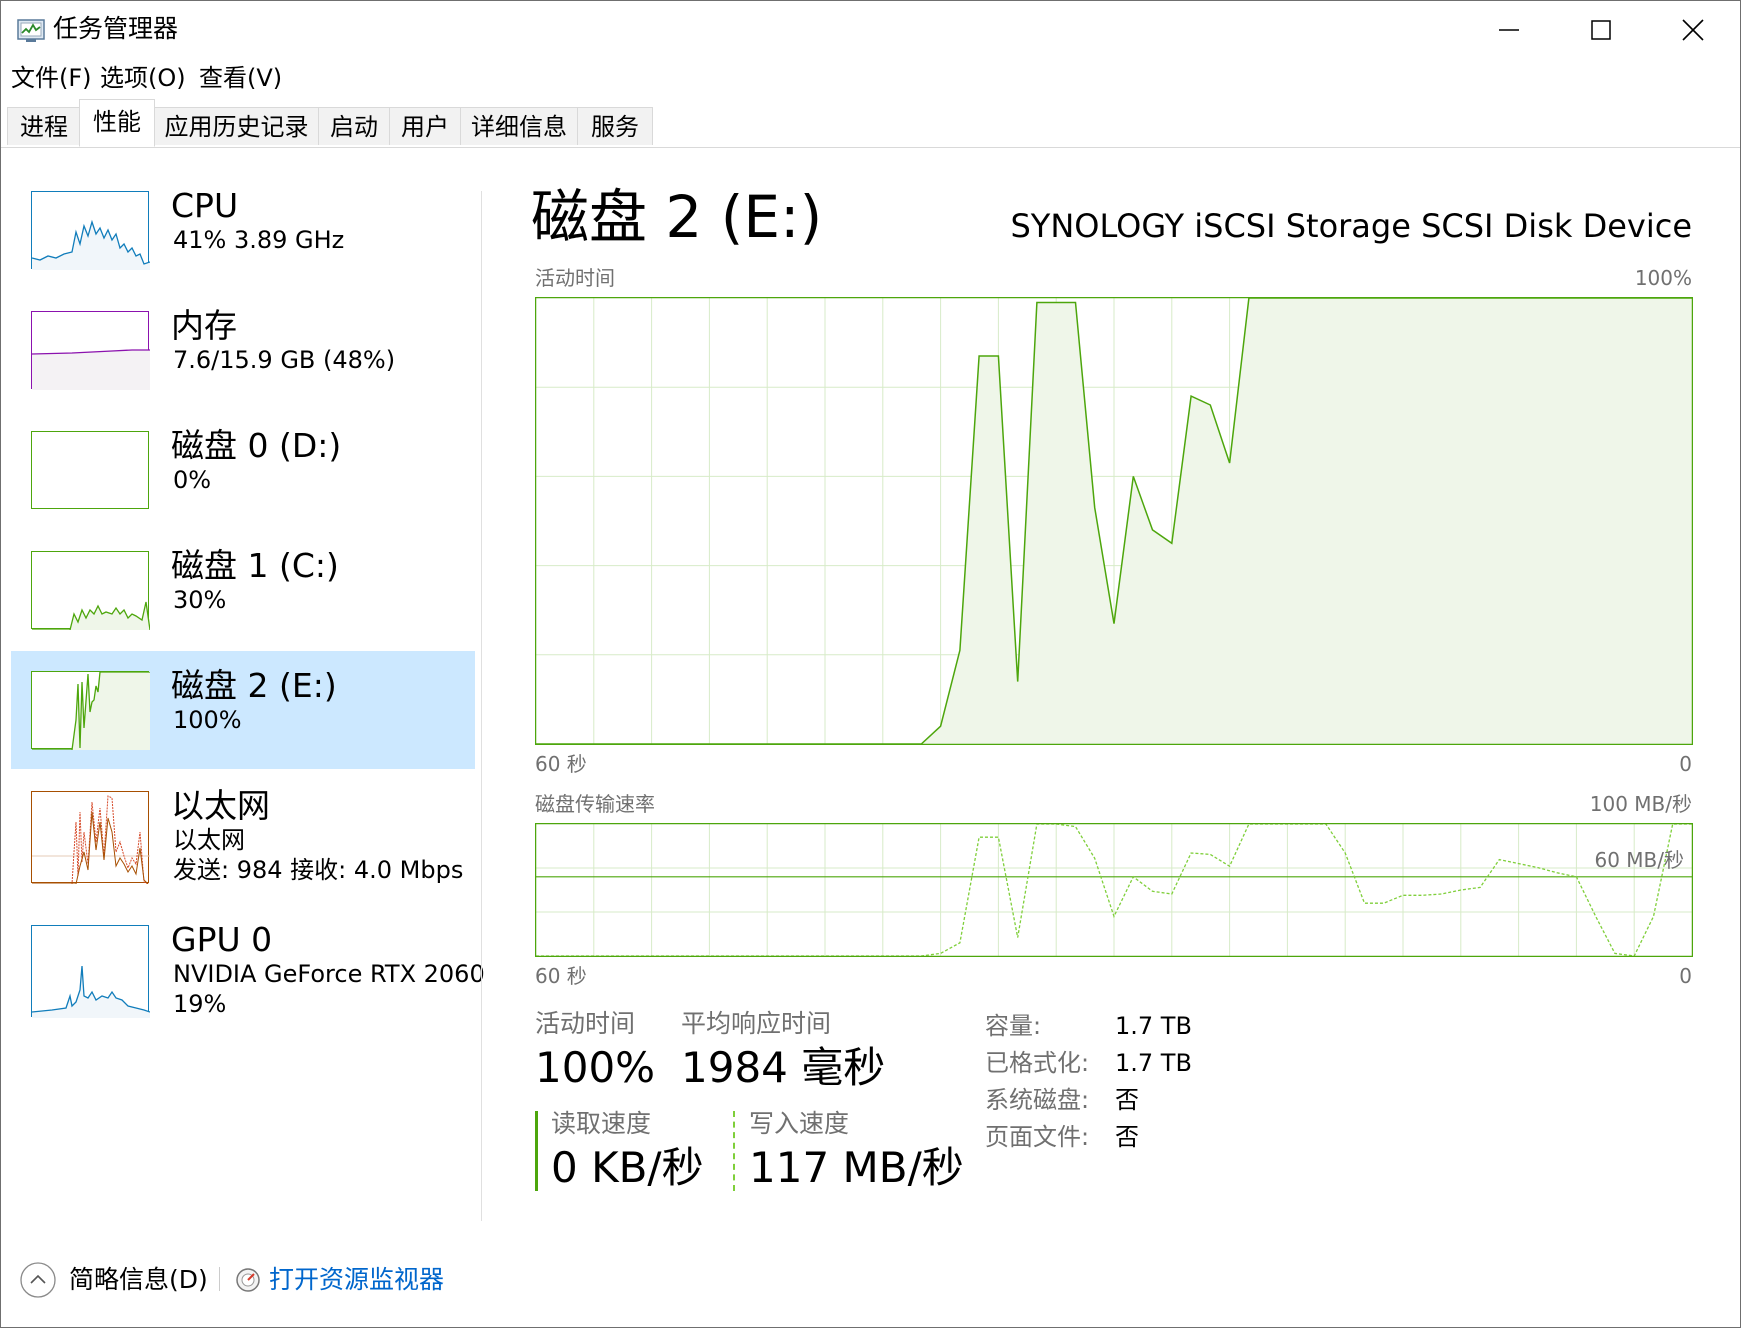 The height and width of the screenshot is (1328, 1741). What do you see at coordinates (318, 870) in the screenshot?
I see `ethernet-throughput: 发送: 984 接收: 4.0 Mbps` at bounding box center [318, 870].